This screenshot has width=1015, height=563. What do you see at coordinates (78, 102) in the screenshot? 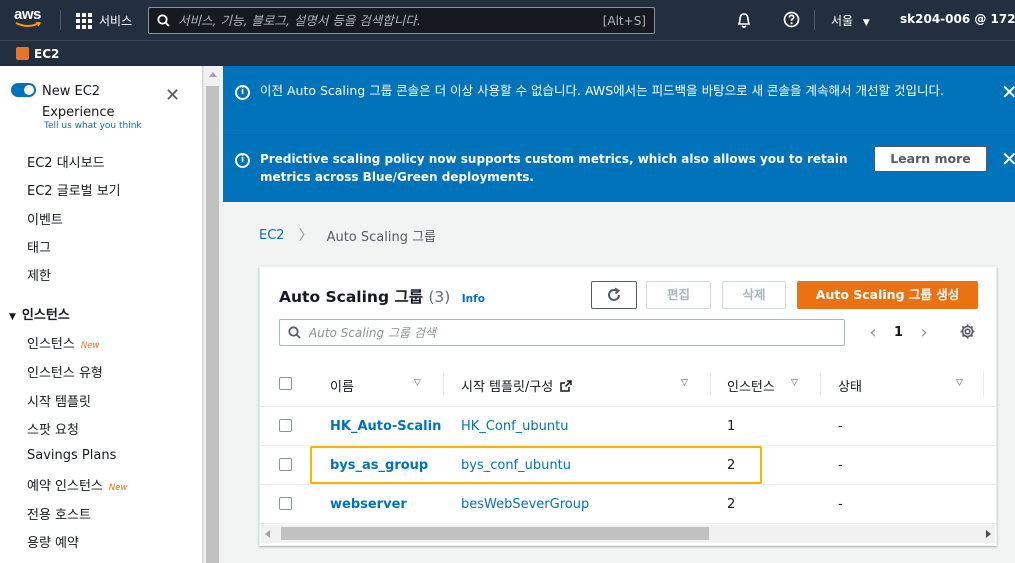
I see `new-experience-label: New EC2 Experience` at bounding box center [78, 102].